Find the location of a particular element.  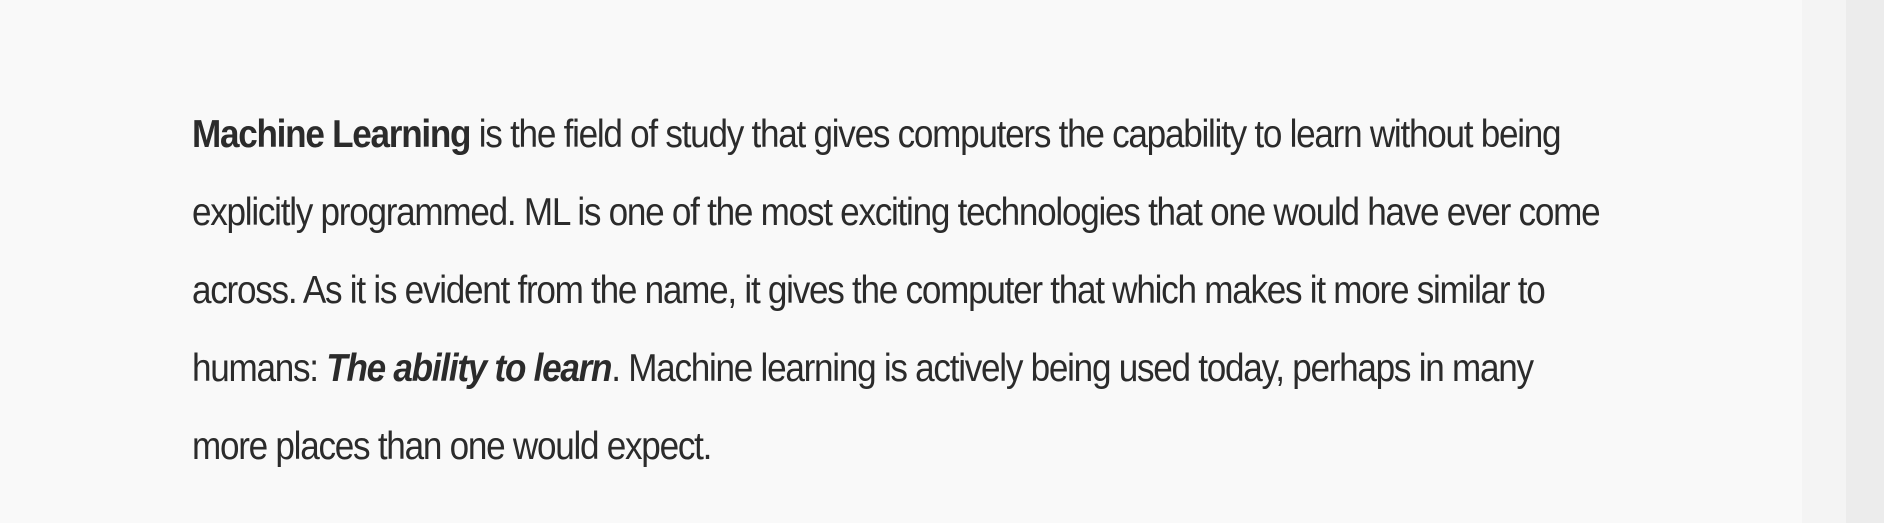

term-machine-learning: Machine Learning is located at coordinates (332, 134).